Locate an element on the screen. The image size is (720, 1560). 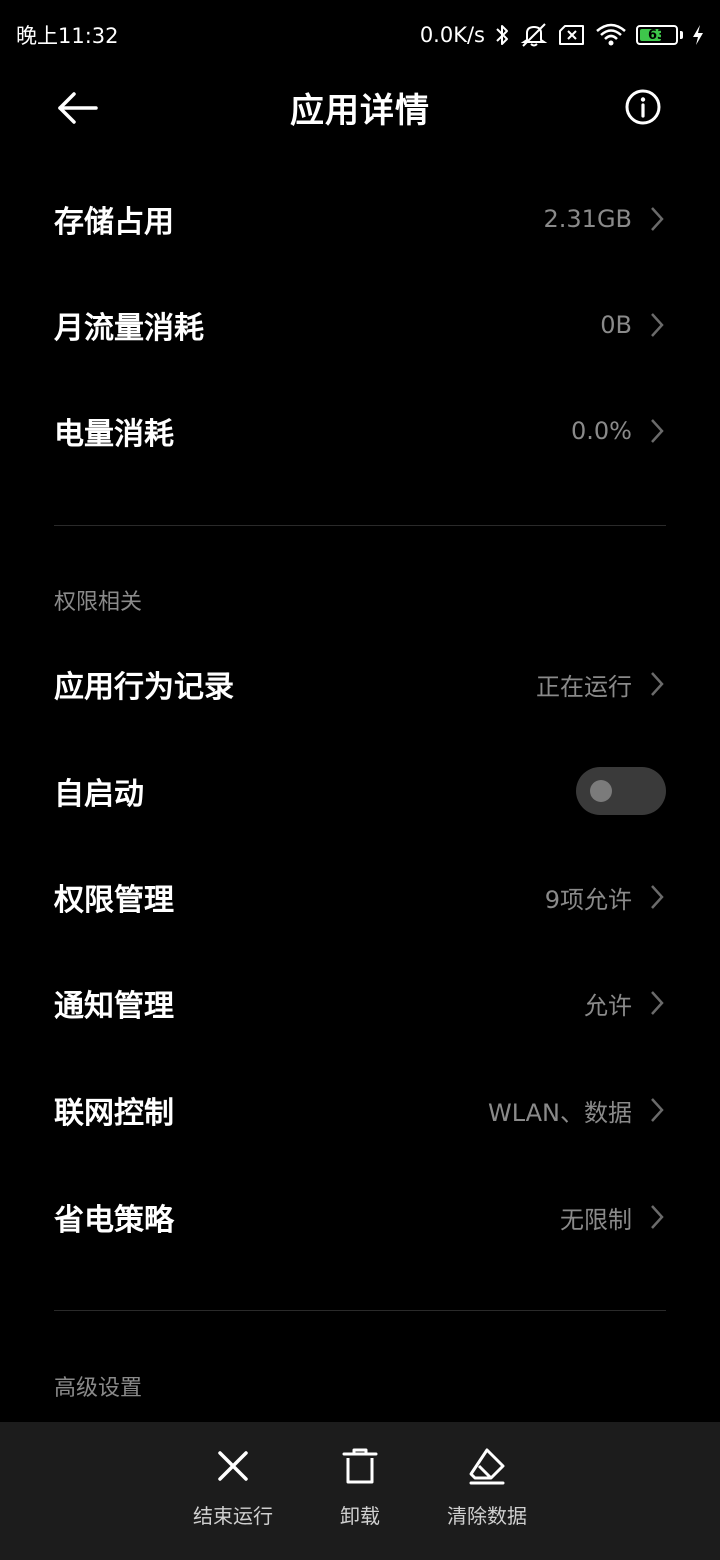
status-icons: 0.0K/s 63 is located at coordinates (562, 35).